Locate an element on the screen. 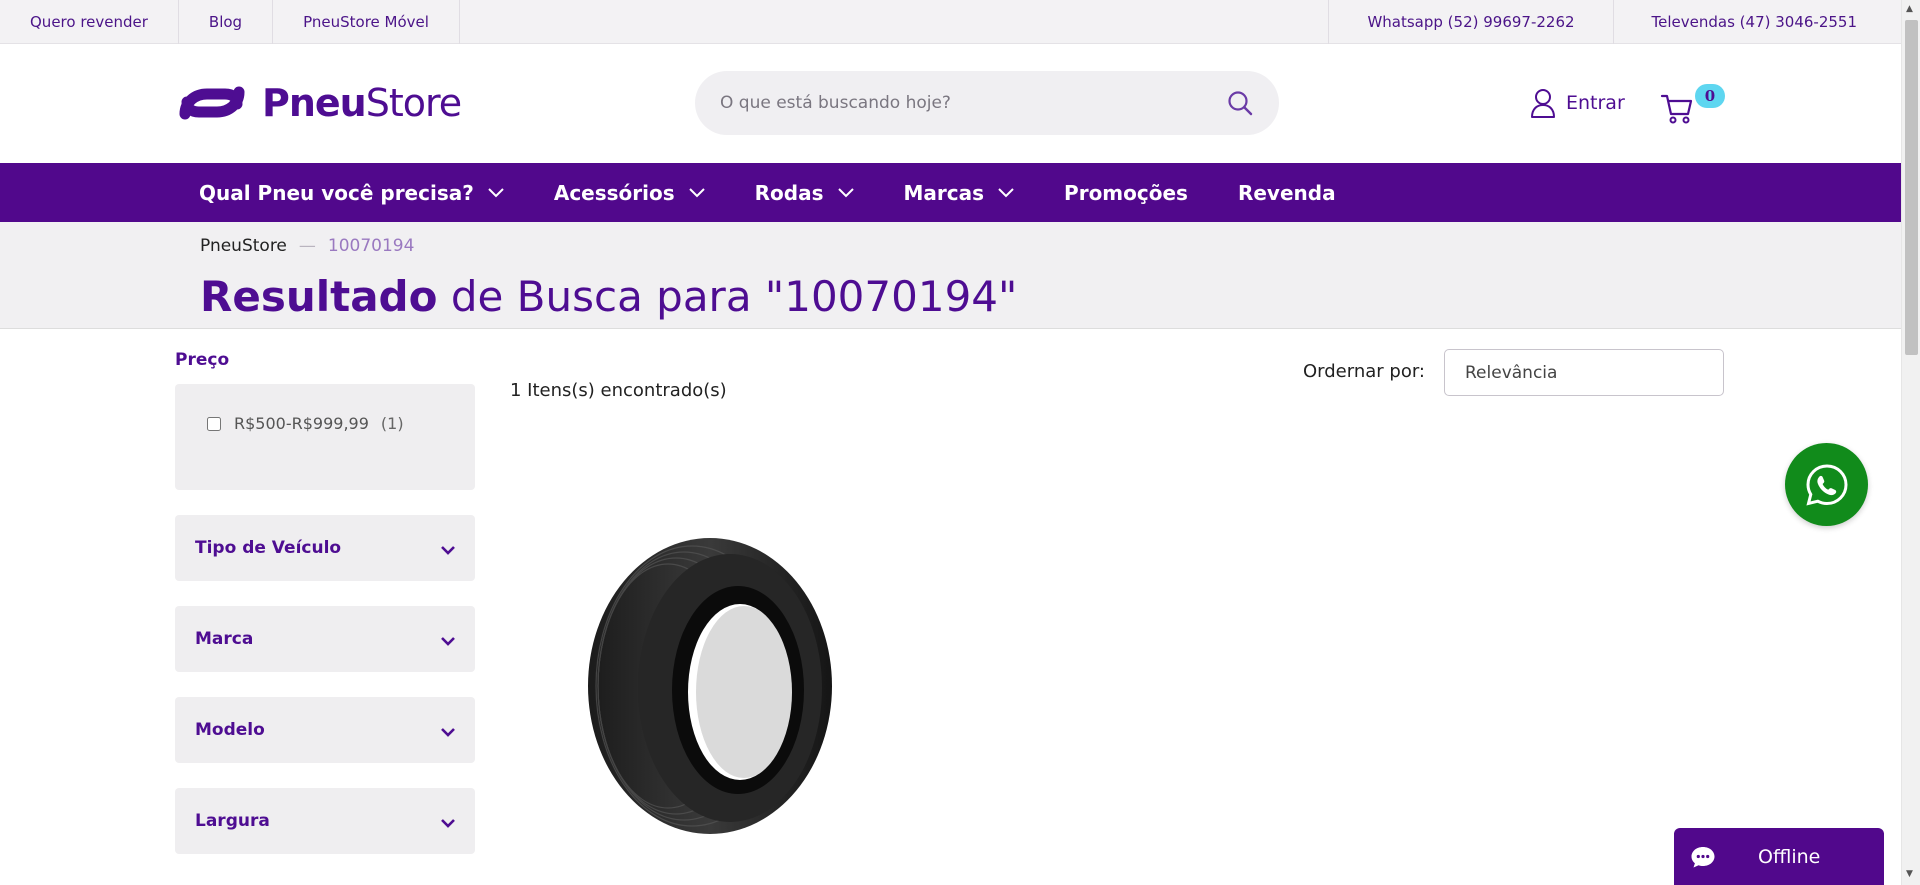  pneustore-logo: PneuStore is located at coordinates (319, 103).